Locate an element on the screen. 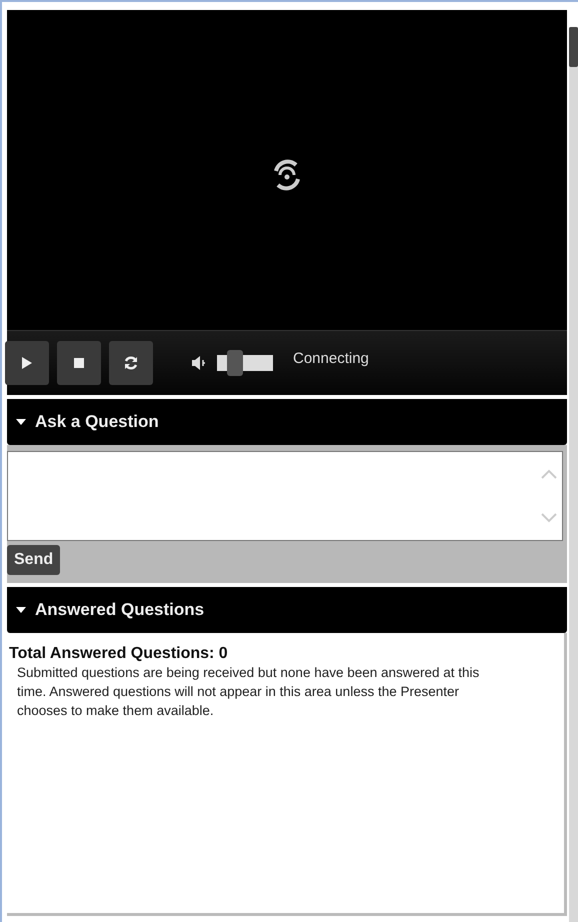 The width and height of the screenshot is (578, 922). refresh-button is located at coordinates (131, 363).